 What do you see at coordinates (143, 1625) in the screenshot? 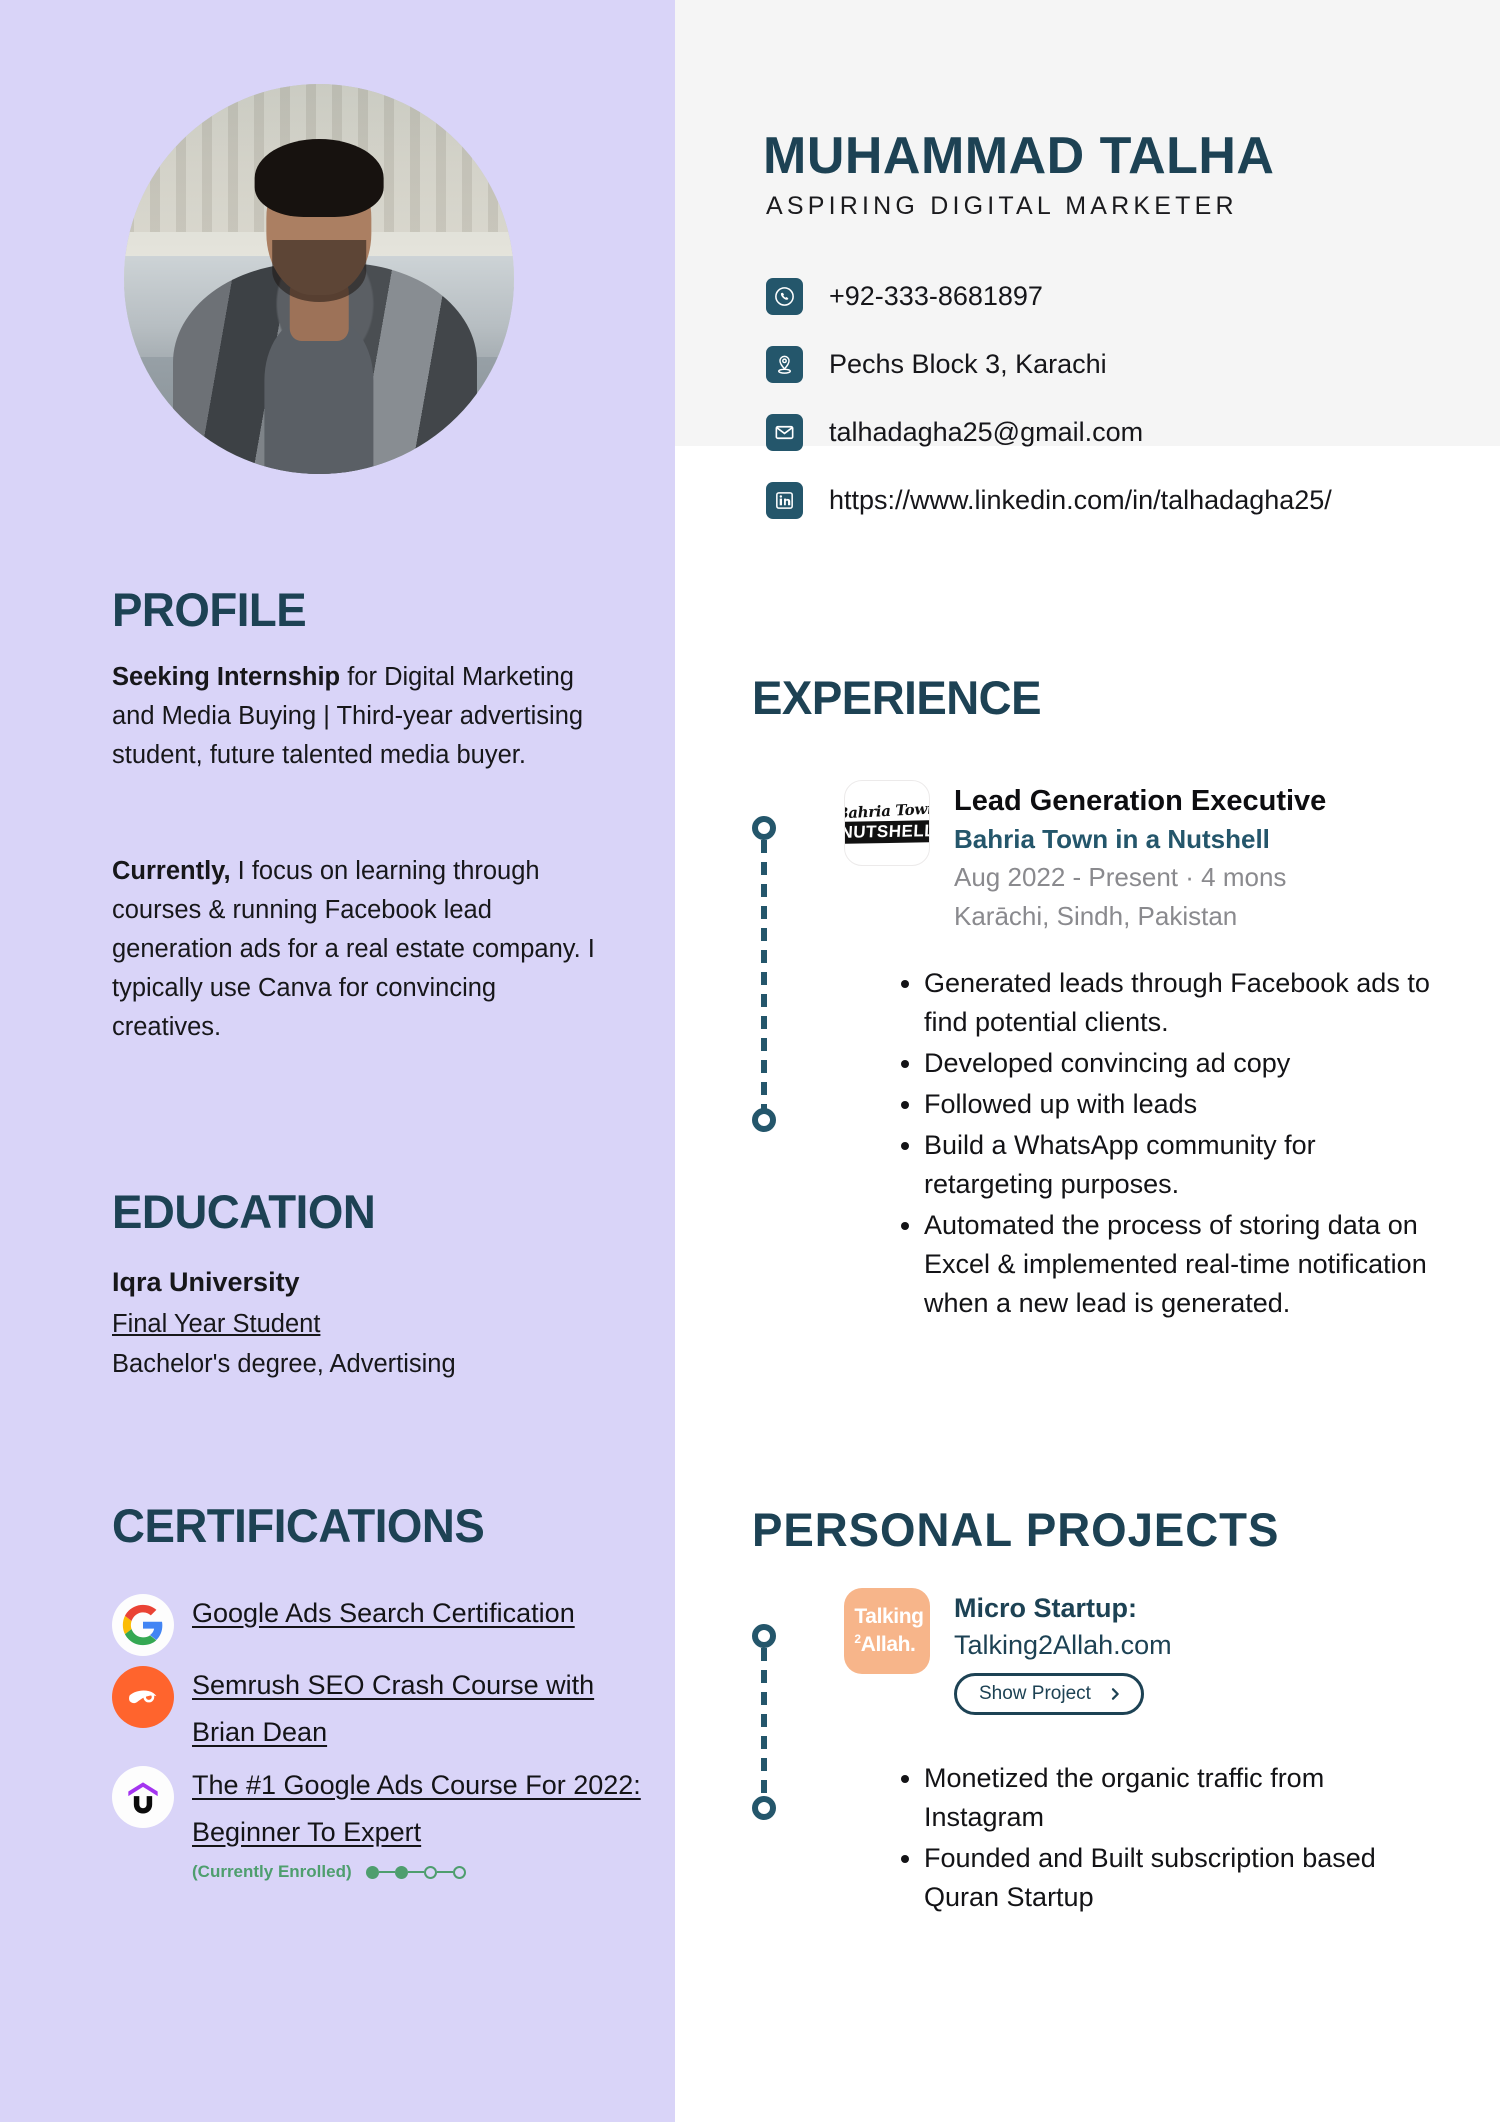
I see `google-logo-icon` at bounding box center [143, 1625].